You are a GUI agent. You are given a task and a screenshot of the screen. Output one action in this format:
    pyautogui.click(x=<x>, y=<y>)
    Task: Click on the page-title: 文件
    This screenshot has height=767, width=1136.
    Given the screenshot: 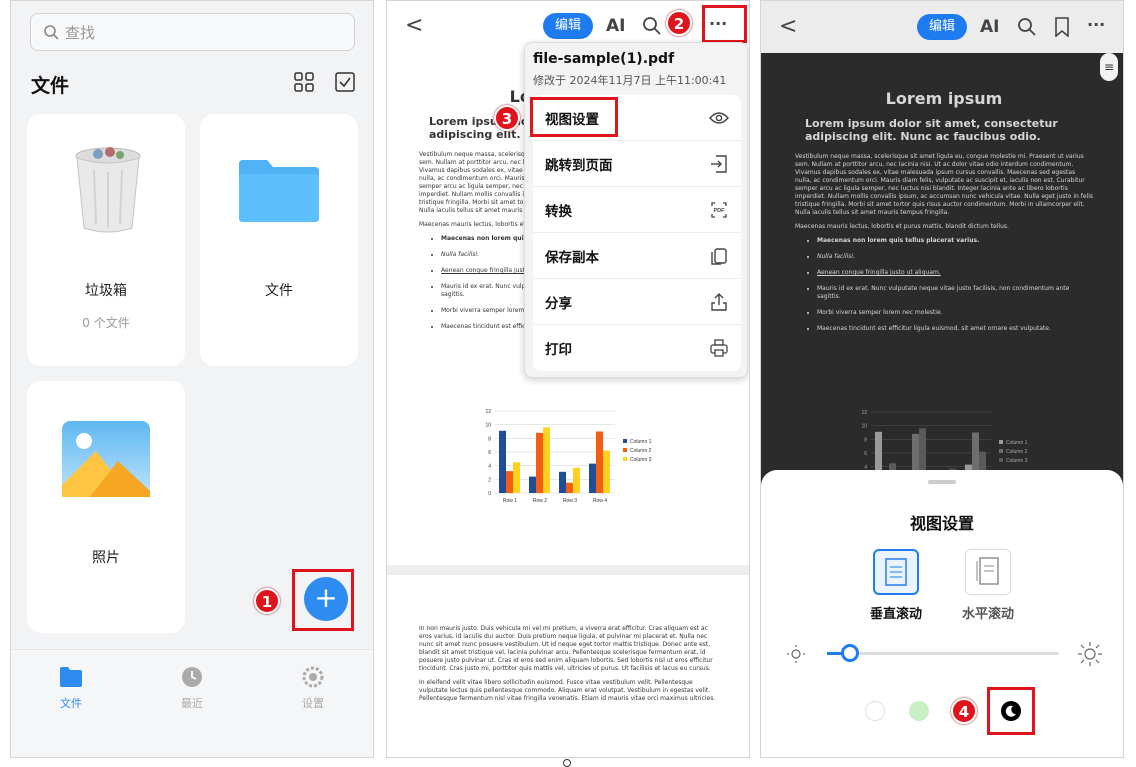 What is the action you would take?
    pyautogui.click(x=50, y=86)
    